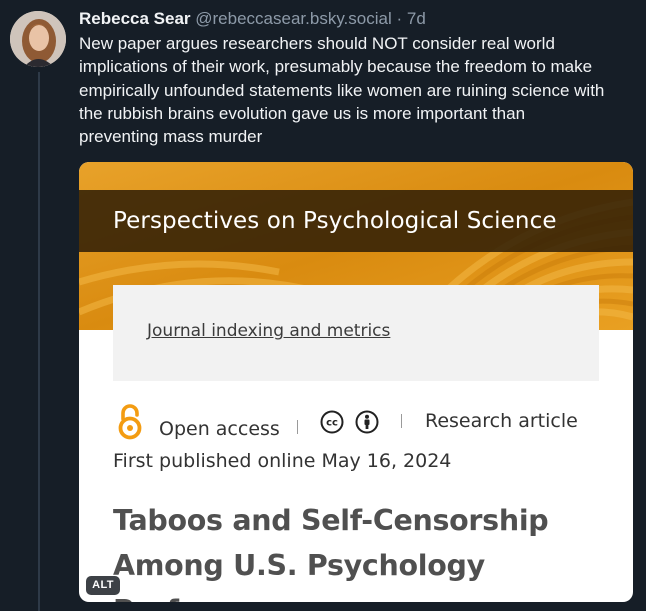 This screenshot has height=611, width=646. Describe the element at coordinates (135, 18) in the screenshot. I see `author-name: Rebecca Sear` at that location.